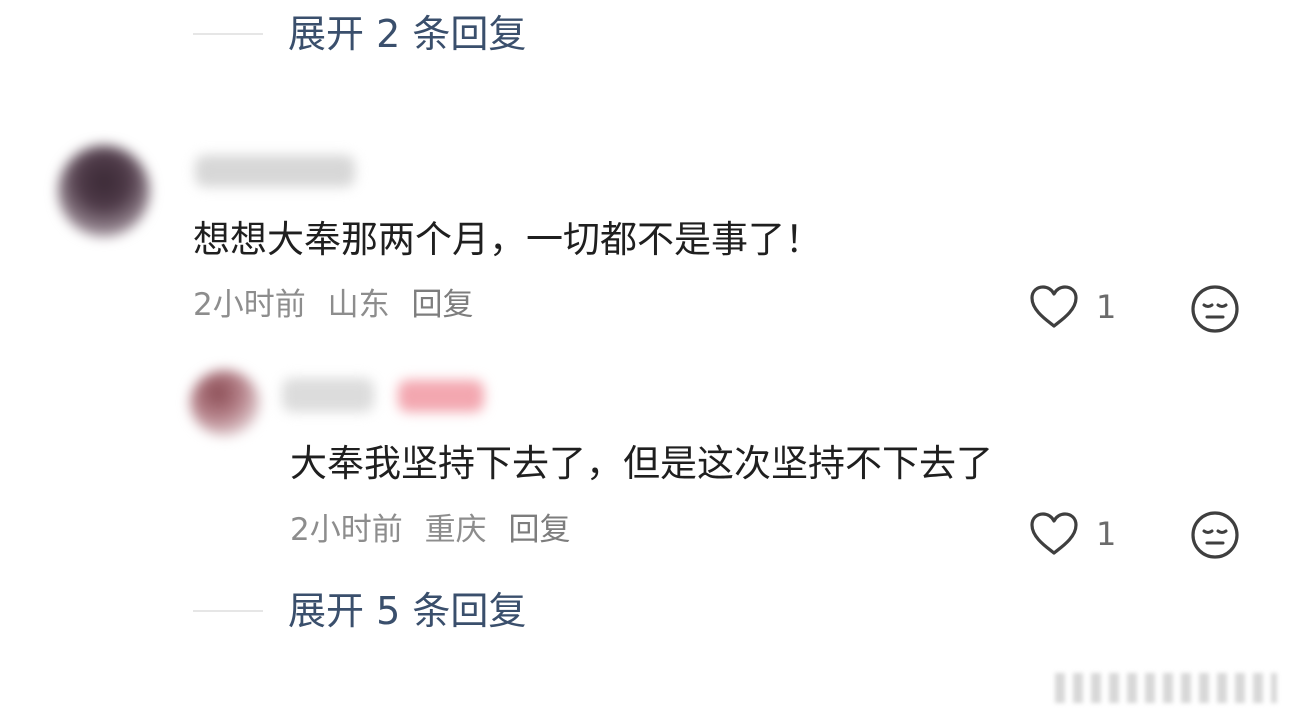 The height and width of the screenshot is (722, 1290). I want to click on reply-avatar, so click(225, 403).